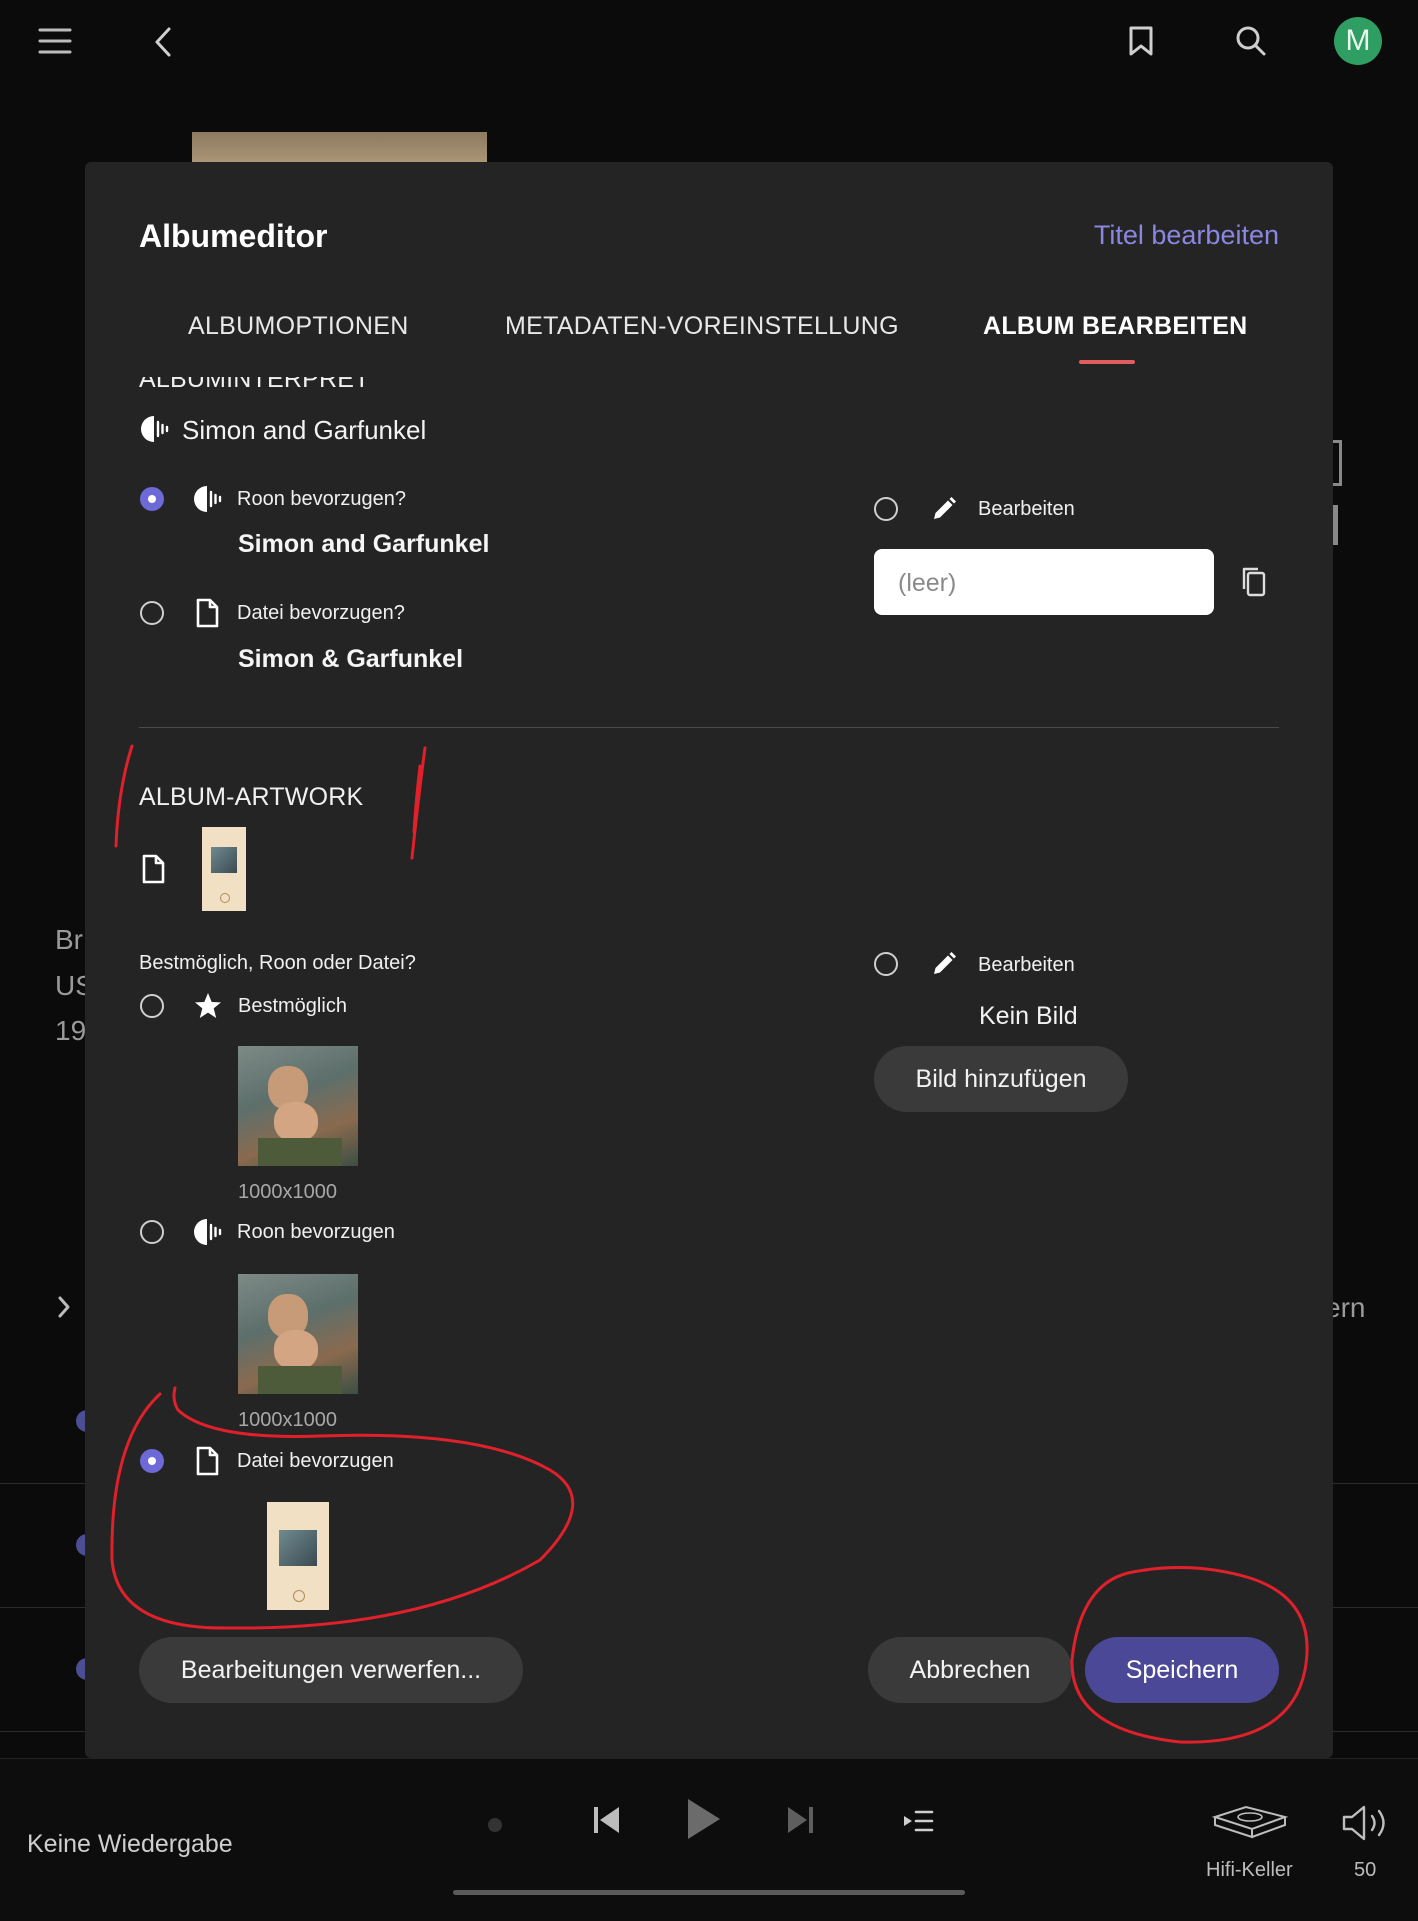 The image size is (1418, 1921). I want to click on copy-icon, so click(1254, 584).